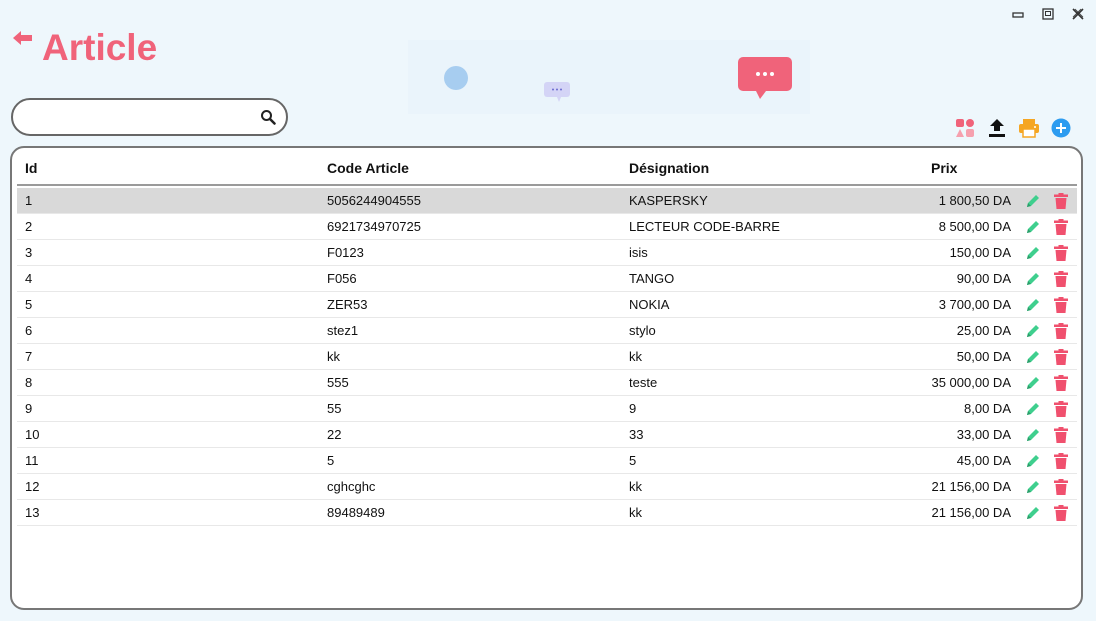 Image resolution: width=1096 pixels, height=621 pixels. What do you see at coordinates (351, 486) in the screenshot?
I see `cell-code-article: cghcghc` at bounding box center [351, 486].